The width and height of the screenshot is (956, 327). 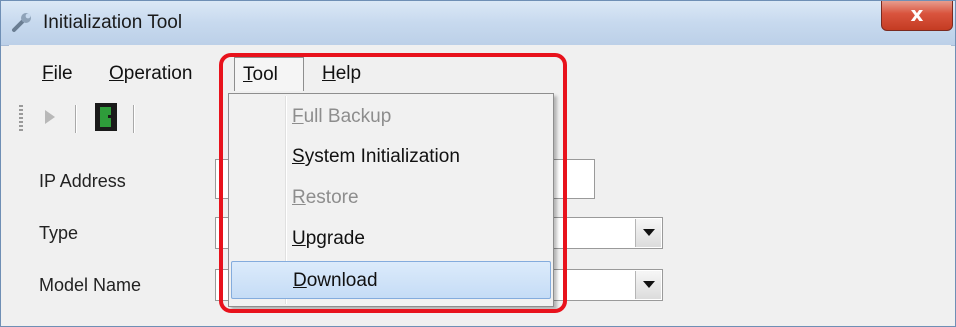 I want to click on menu-file: File, so click(x=57, y=74).